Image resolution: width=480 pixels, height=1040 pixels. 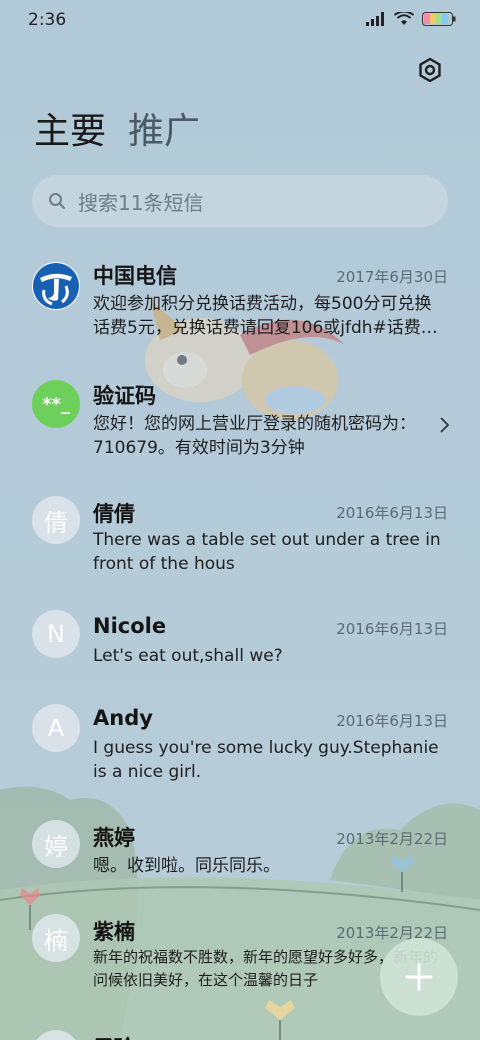 I want to click on gear-icon, so click(x=430, y=70).